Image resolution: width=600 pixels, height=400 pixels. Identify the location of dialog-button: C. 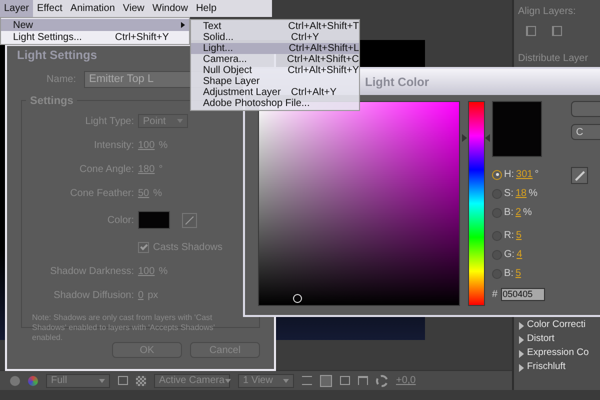
(585, 132).